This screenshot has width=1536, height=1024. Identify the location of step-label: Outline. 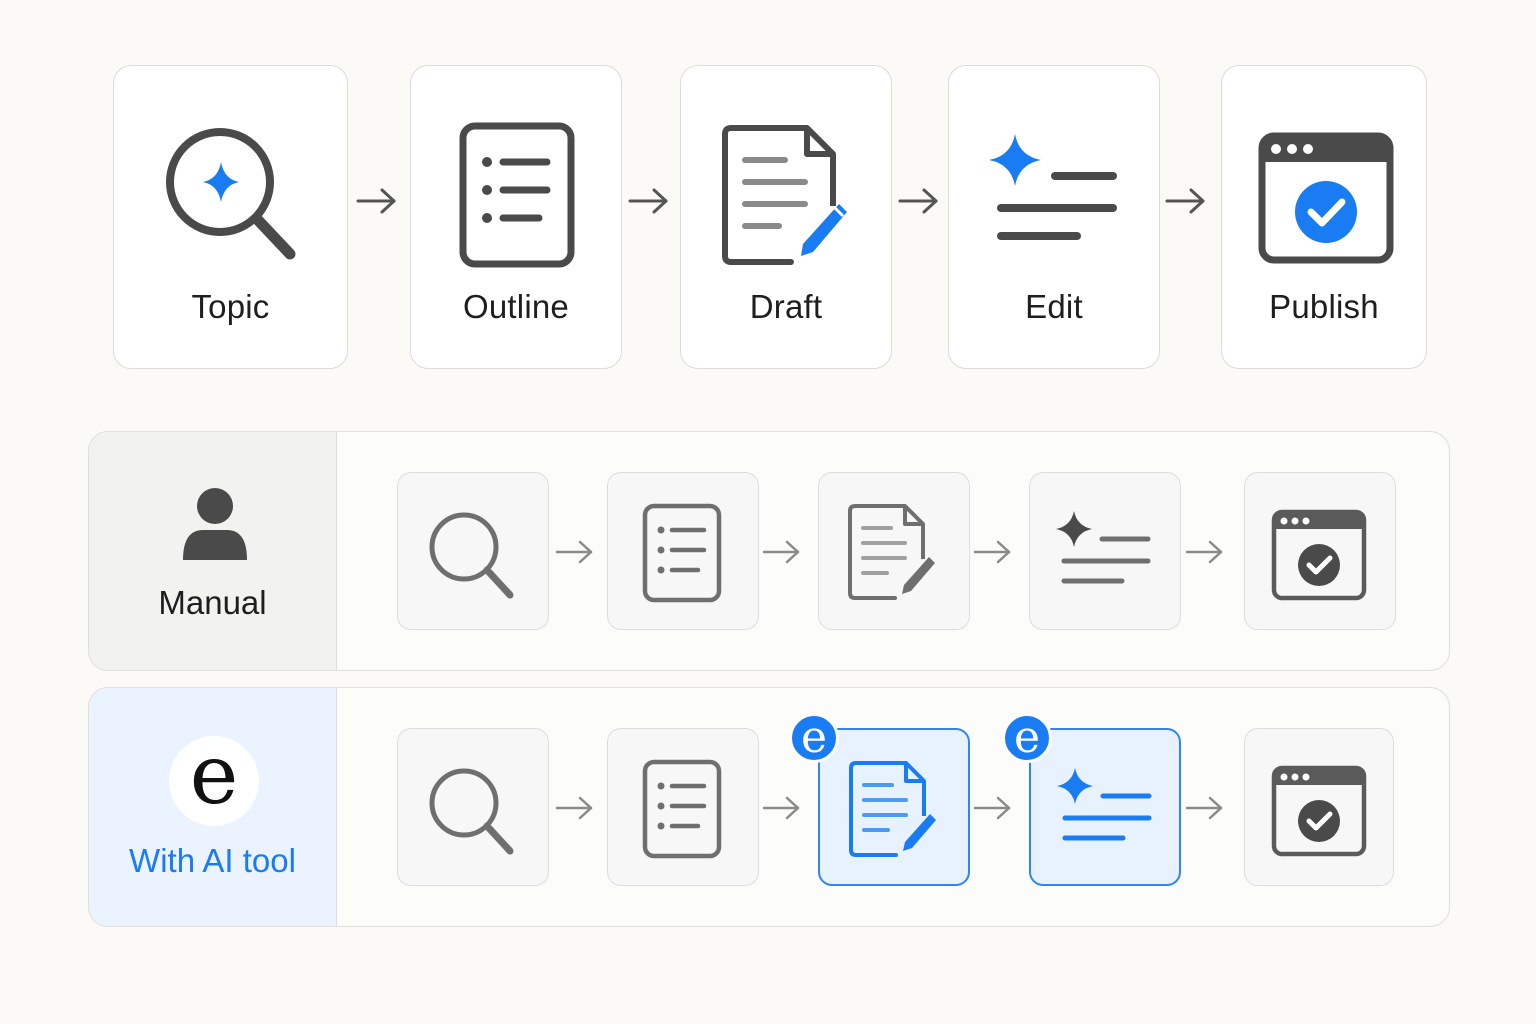
(516, 306).